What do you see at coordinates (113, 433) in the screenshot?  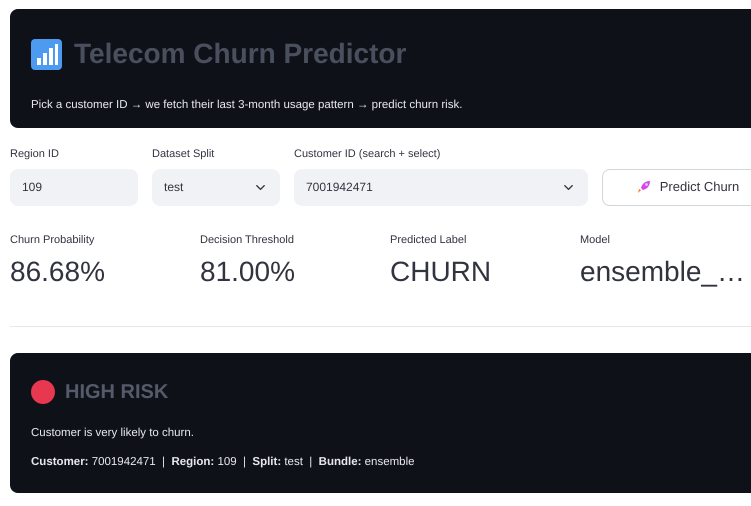 I see `risk-message: Customer is very likely to churn.` at bounding box center [113, 433].